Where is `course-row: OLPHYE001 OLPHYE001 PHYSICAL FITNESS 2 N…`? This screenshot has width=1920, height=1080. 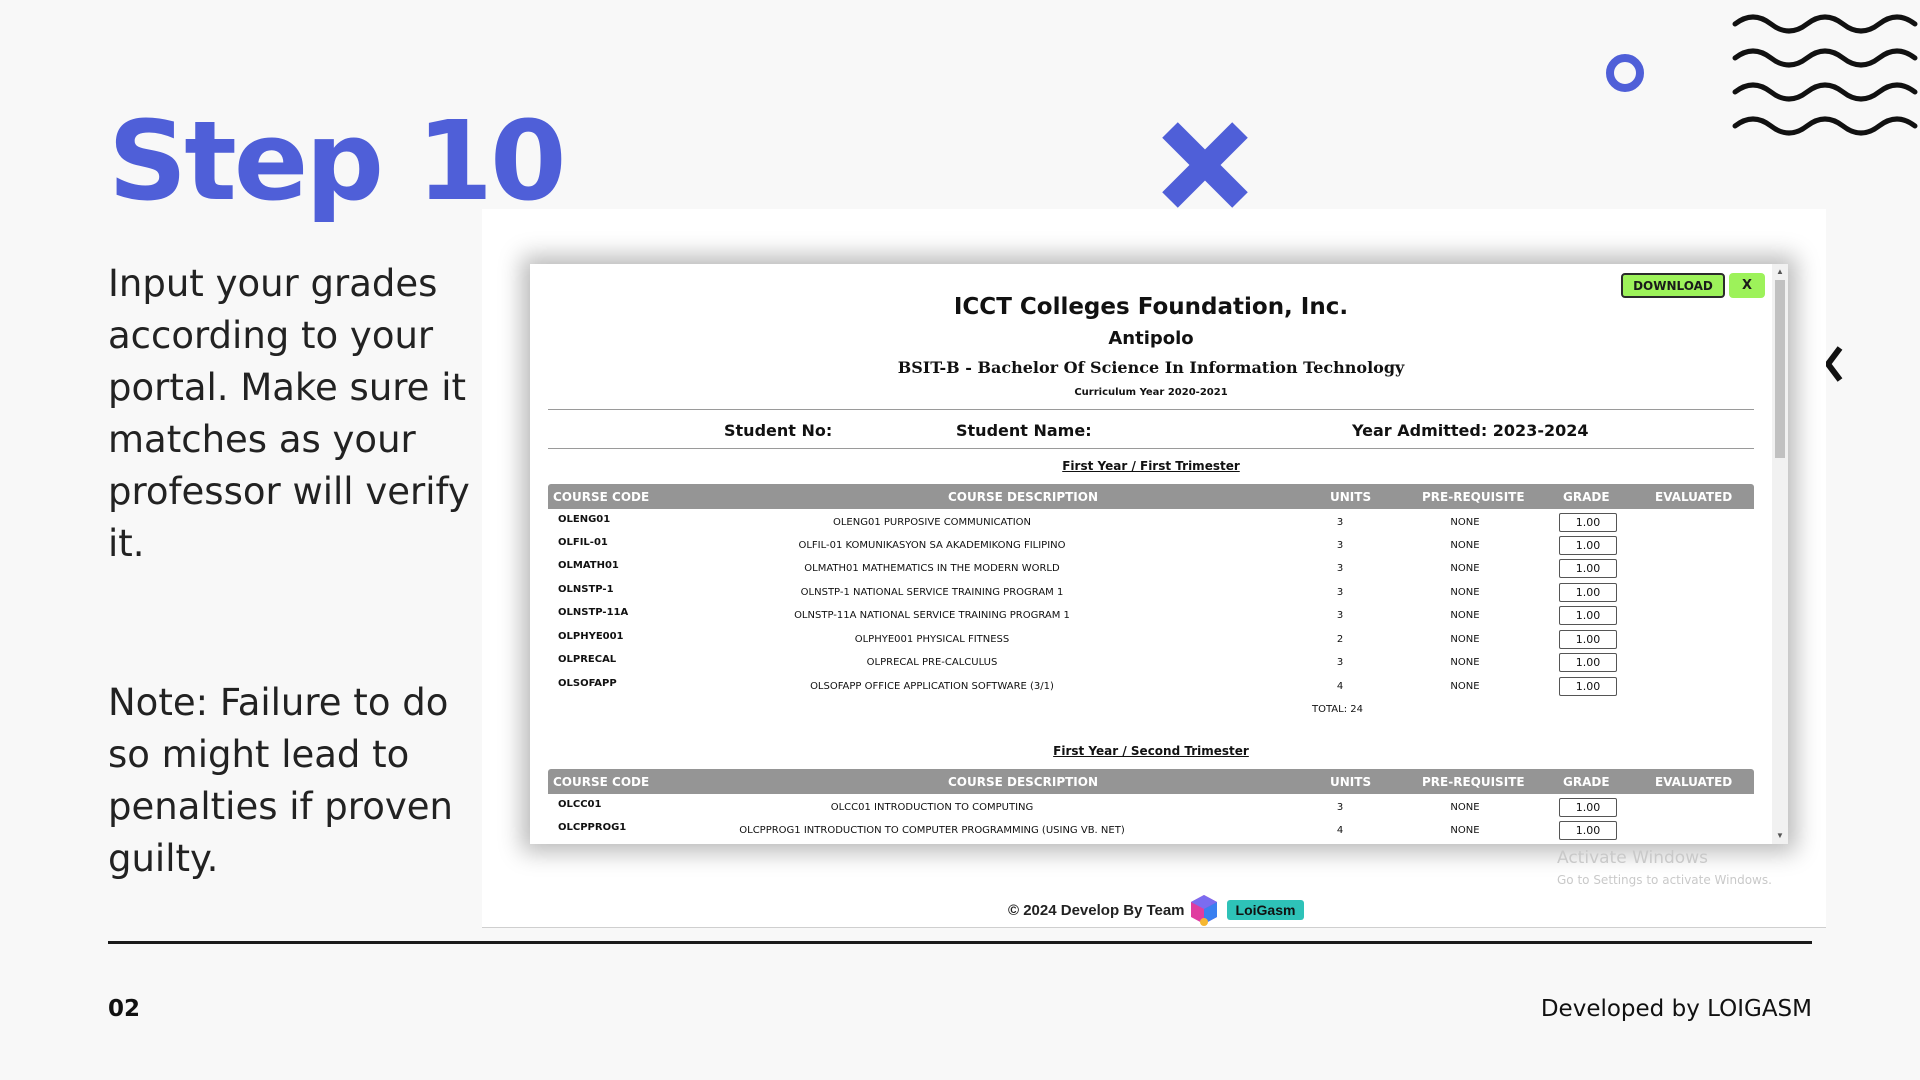 course-row: OLPHYE001 OLPHYE001 PHYSICAL FITNESS 2 N… is located at coordinates (1151, 640).